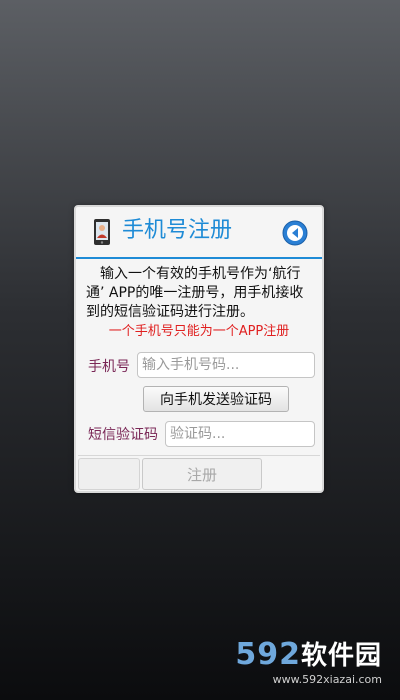  I want to click on dialog-title-bar: 手机号注册, so click(199, 232).